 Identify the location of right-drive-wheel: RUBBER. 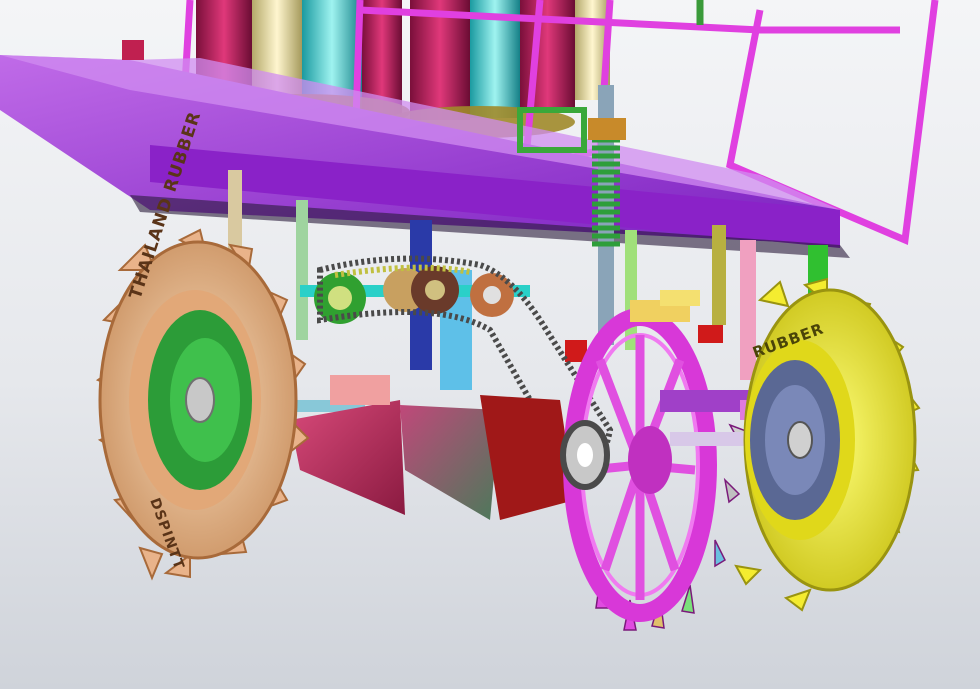
(827, 444).